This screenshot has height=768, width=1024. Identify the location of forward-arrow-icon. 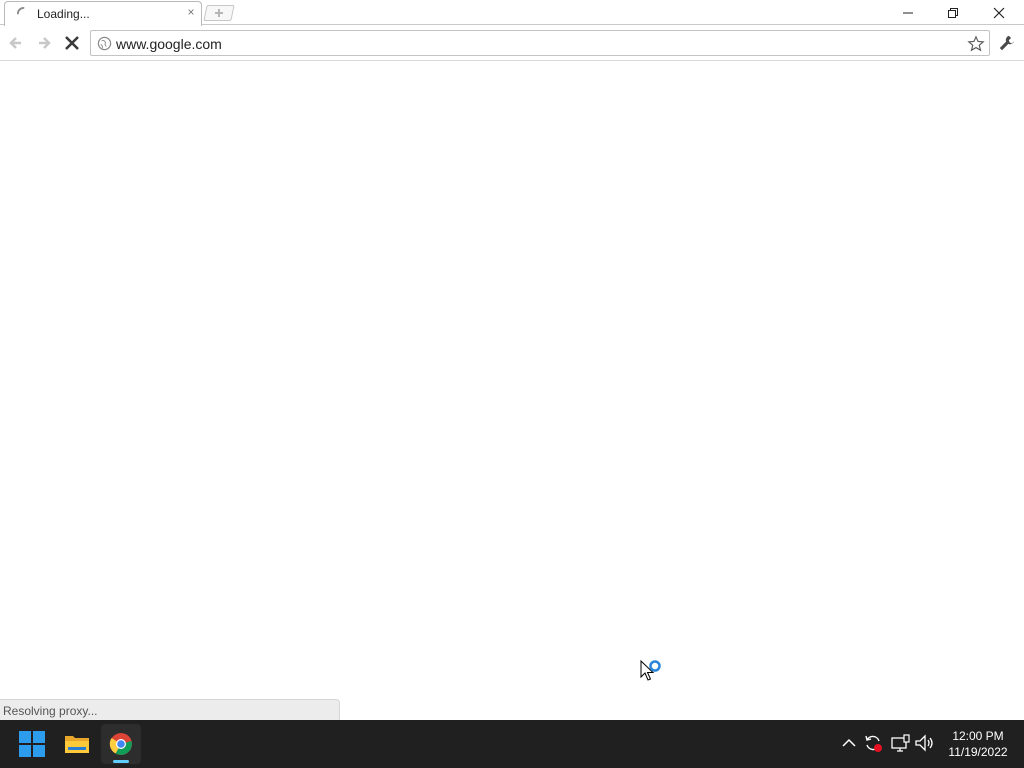
(44, 43).